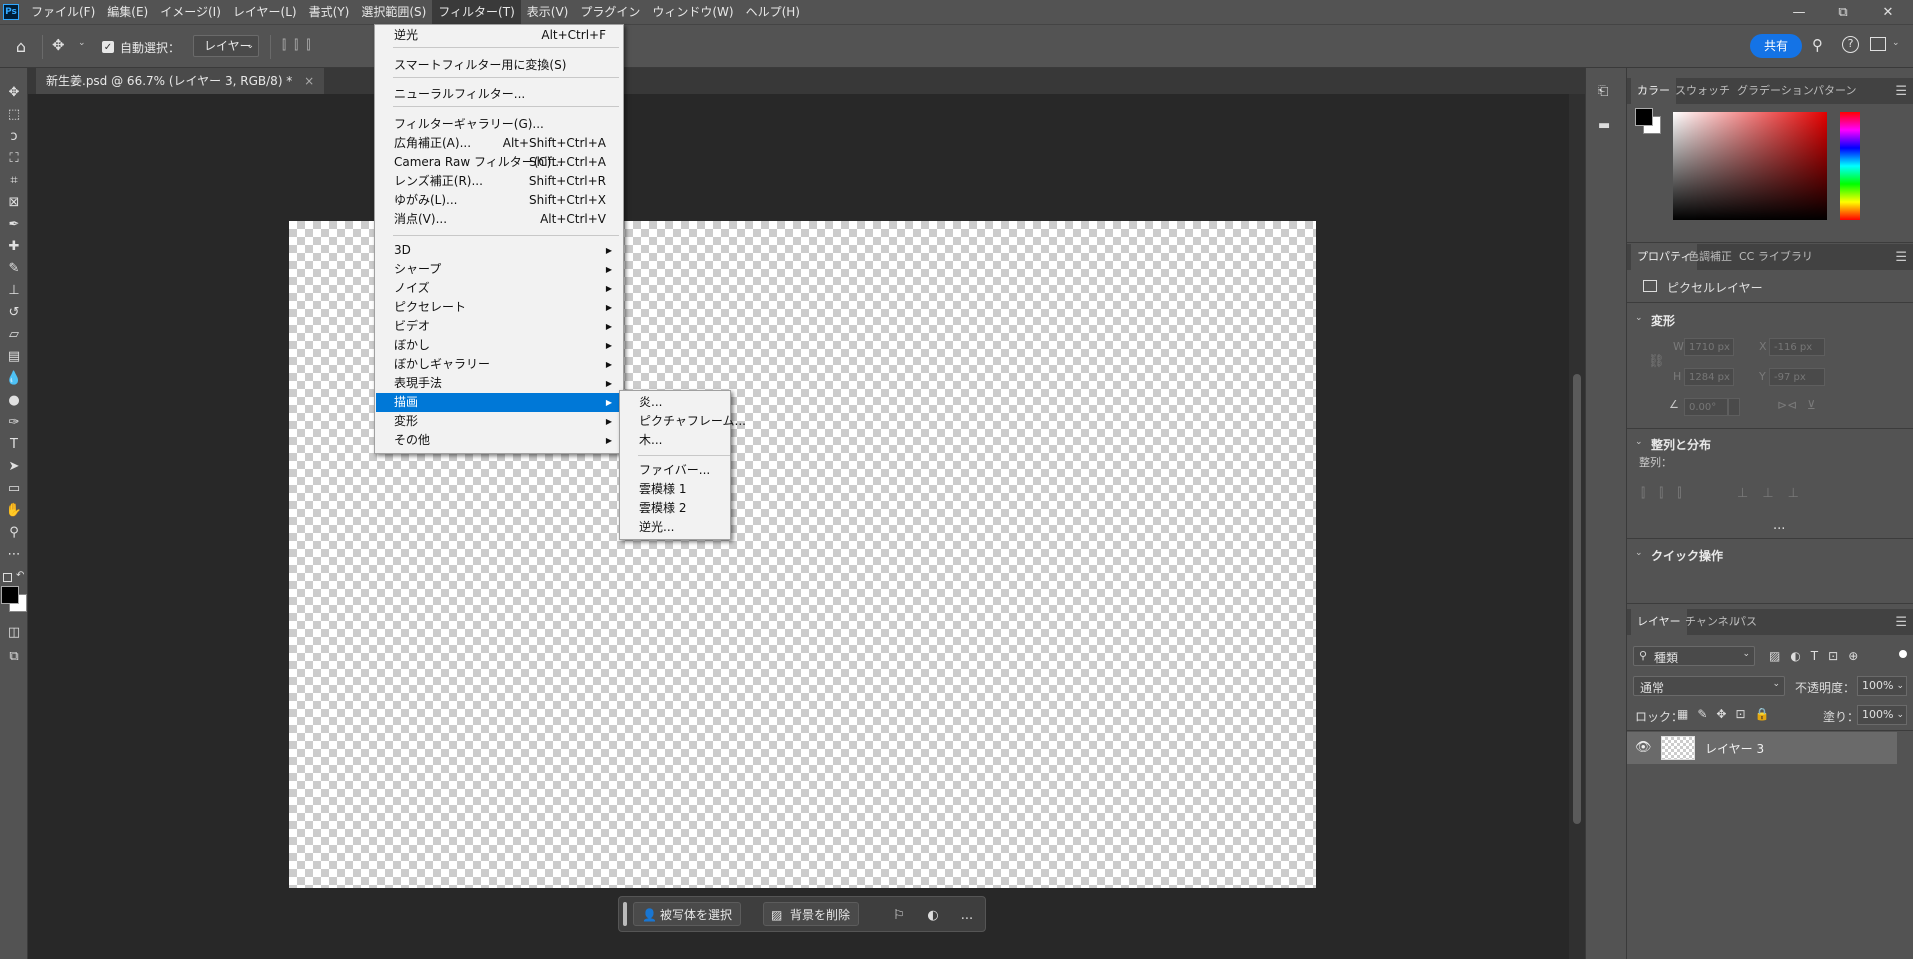 The image size is (1913, 959). What do you see at coordinates (1834, 91) in the screenshot?
I see `tab-patterns: パターン` at bounding box center [1834, 91].